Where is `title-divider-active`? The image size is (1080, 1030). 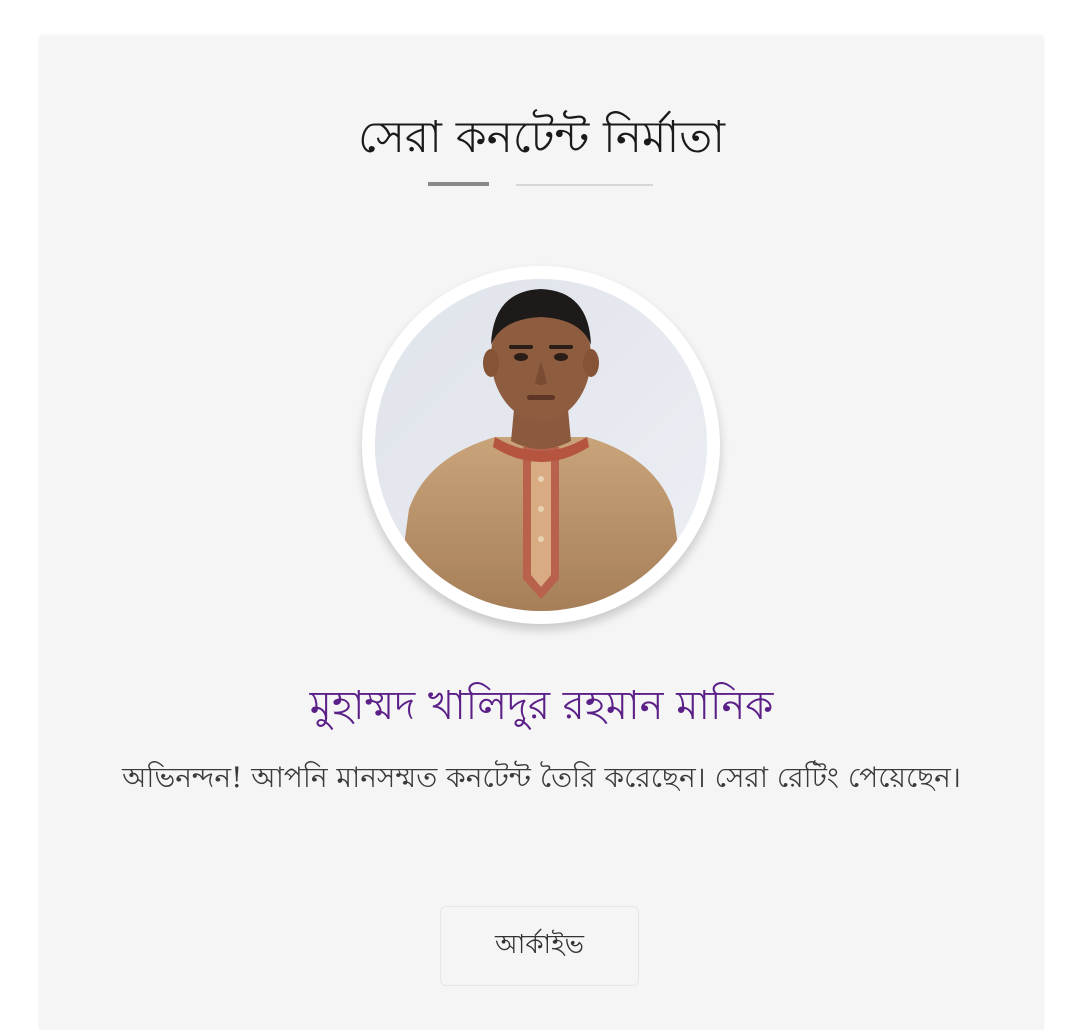
title-divider-active is located at coordinates (458, 184).